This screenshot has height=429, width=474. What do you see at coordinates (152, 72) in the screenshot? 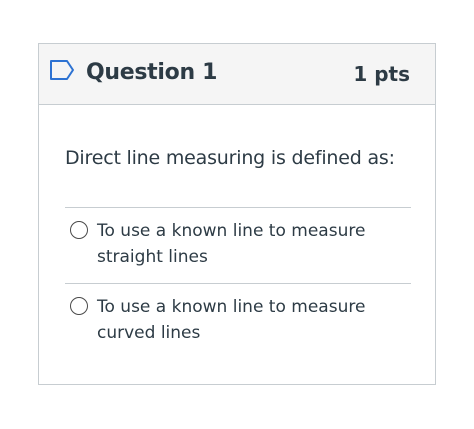
I see `question-title: Question 1` at bounding box center [152, 72].